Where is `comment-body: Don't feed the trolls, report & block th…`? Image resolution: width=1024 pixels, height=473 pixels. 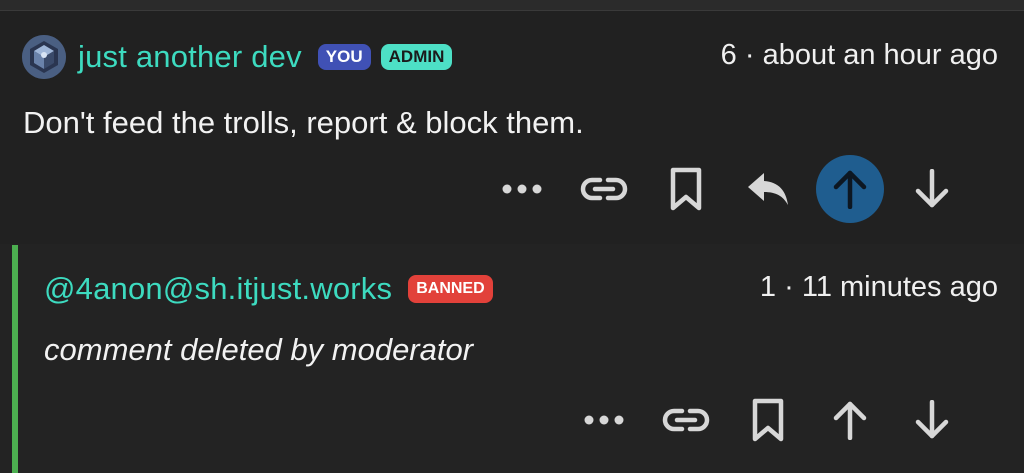 comment-body: Don't feed the trolls, report & block th… is located at coordinates (303, 122).